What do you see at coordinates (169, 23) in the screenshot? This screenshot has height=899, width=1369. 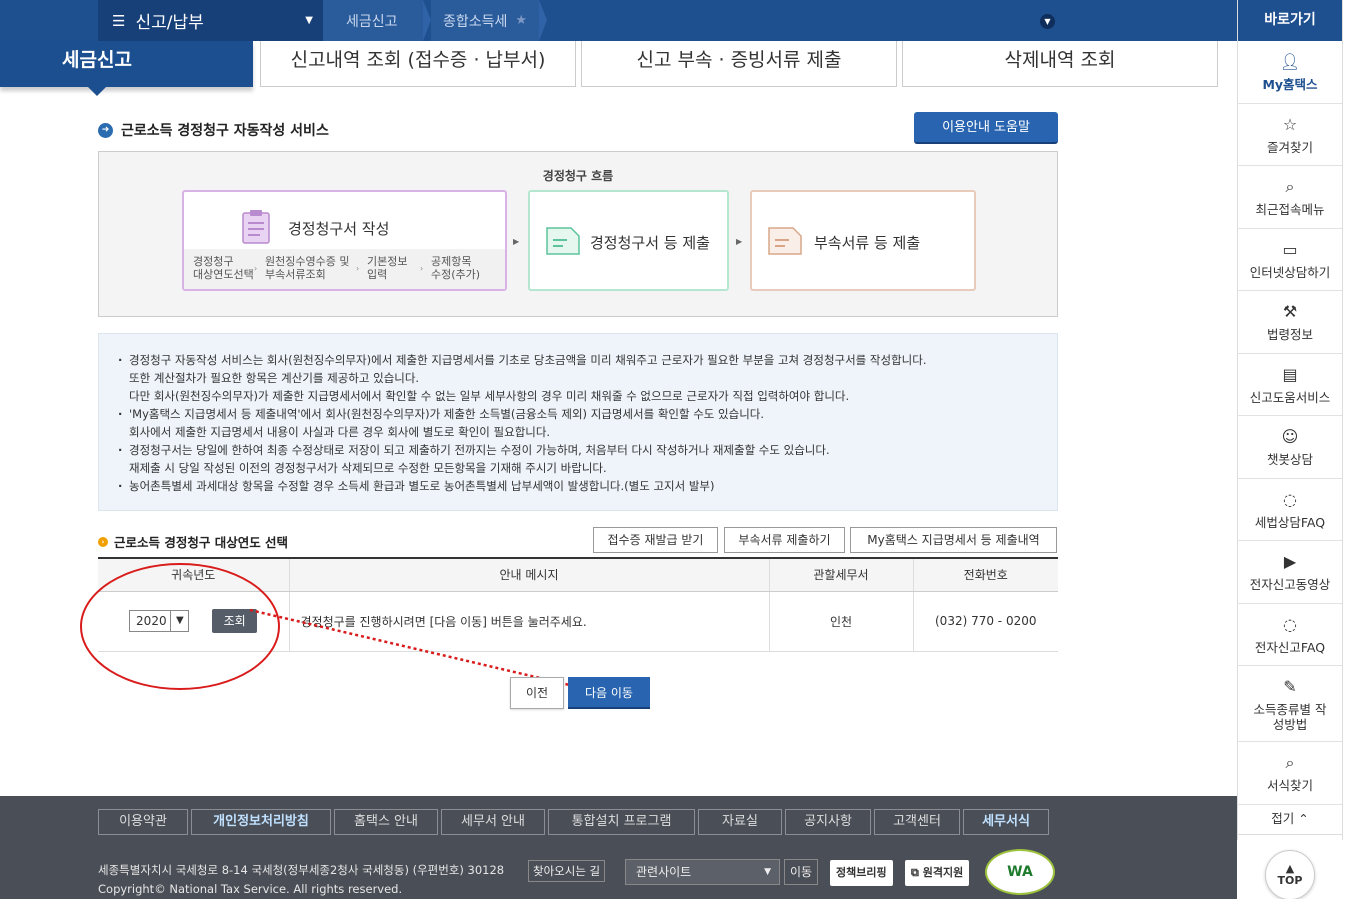 I see `main-menu-label: 신고/납부` at bounding box center [169, 23].